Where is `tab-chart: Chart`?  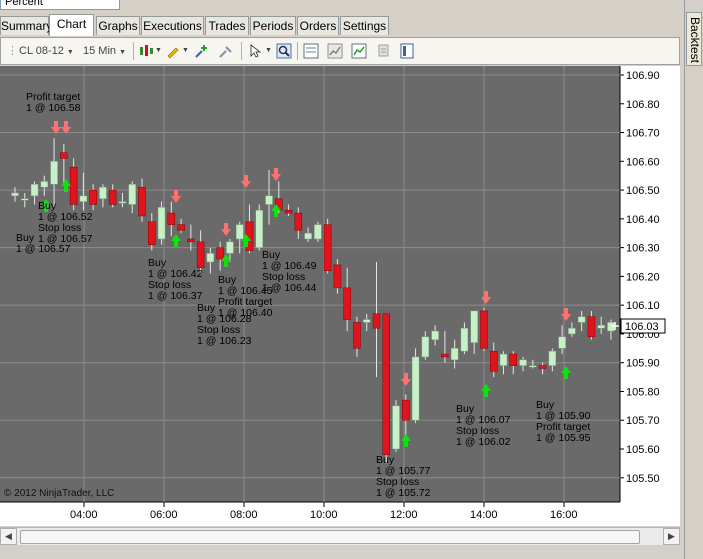 tab-chart: Chart is located at coordinates (71, 25).